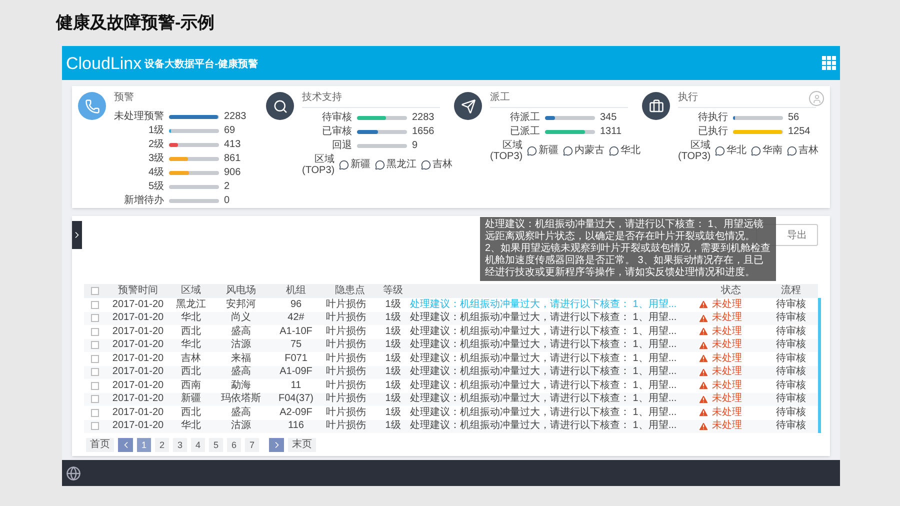 This screenshot has width=900, height=506. What do you see at coordinates (139, 117) in the screenshot?
I see `metric-label: 未处理预警` at bounding box center [139, 117].